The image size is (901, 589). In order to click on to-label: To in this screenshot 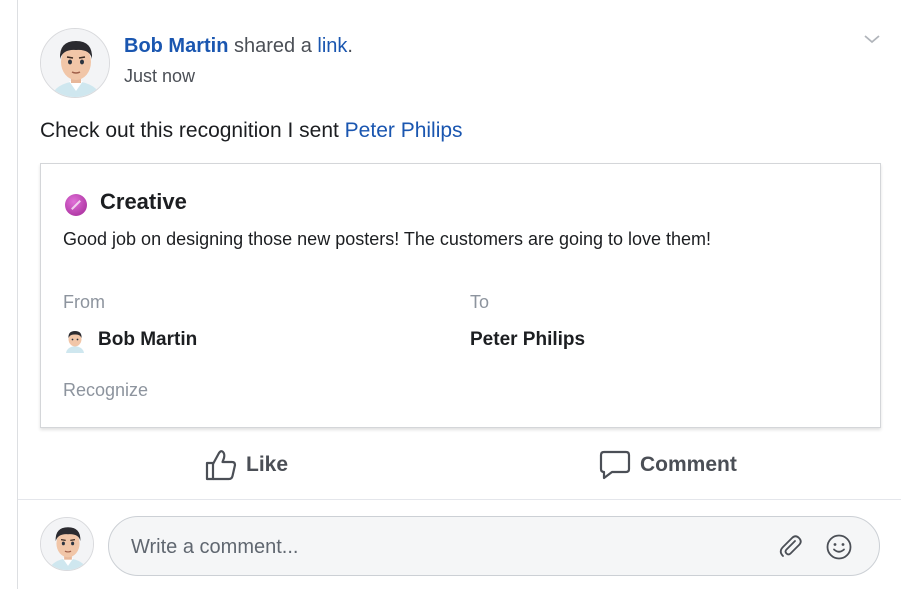, I will do `click(480, 302)`.